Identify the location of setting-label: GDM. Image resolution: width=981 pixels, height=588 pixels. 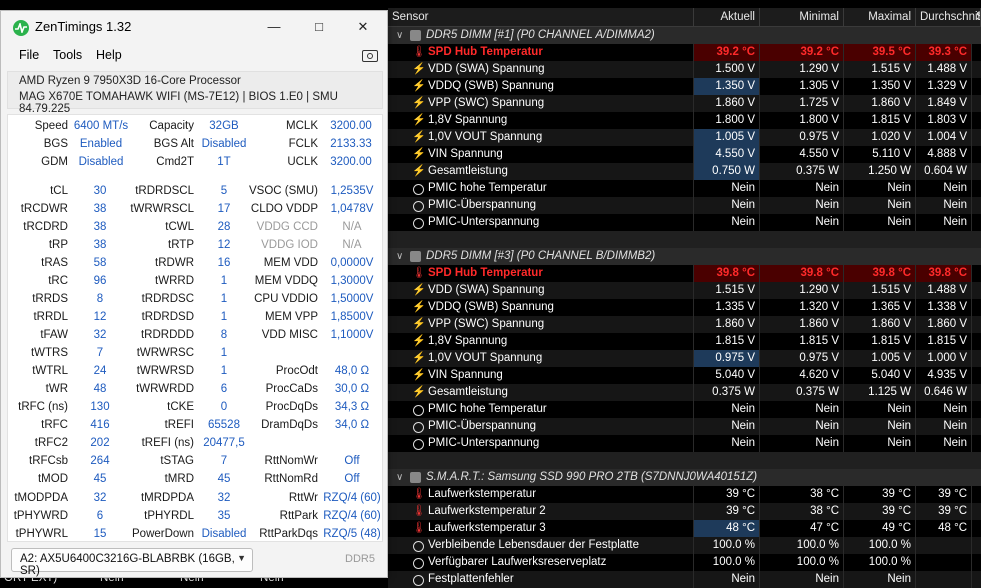
(54, 162).